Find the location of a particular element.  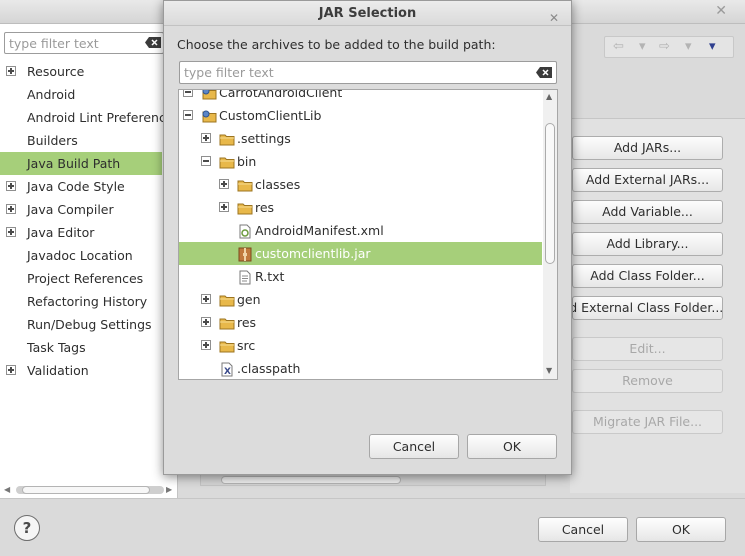

tree-item-label: bin is located at coordinates (247, 161).